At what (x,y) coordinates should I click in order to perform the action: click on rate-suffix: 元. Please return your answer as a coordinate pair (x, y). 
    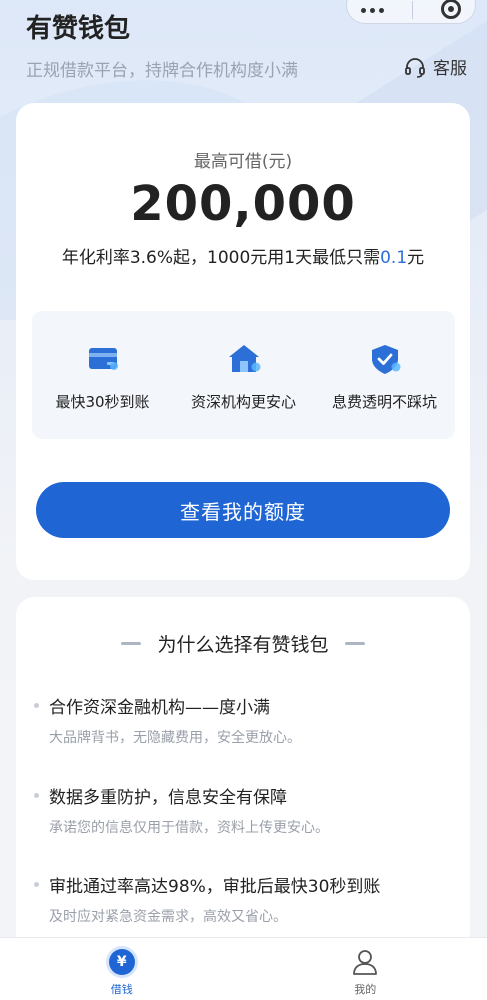
    Looking at the image, I should click on (416, 258).